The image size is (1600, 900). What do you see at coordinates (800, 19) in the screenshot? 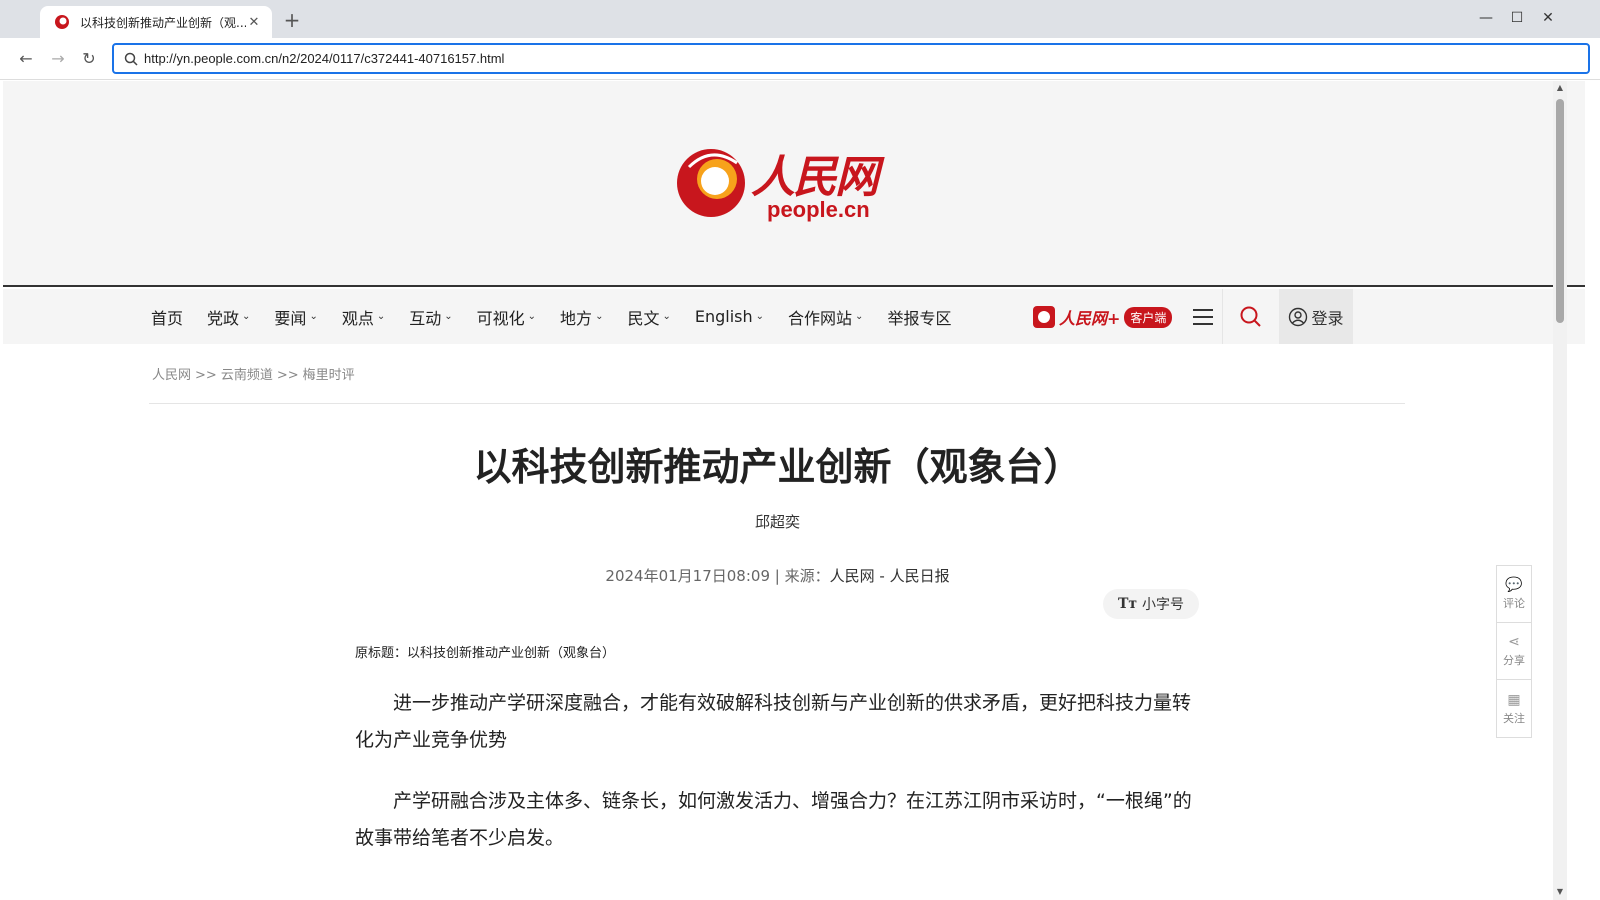
I see `browser-tab-strip: 以科技创新推动产业创新（观... ✕ + — ☐ ✕` at bounding box center [800, 19].